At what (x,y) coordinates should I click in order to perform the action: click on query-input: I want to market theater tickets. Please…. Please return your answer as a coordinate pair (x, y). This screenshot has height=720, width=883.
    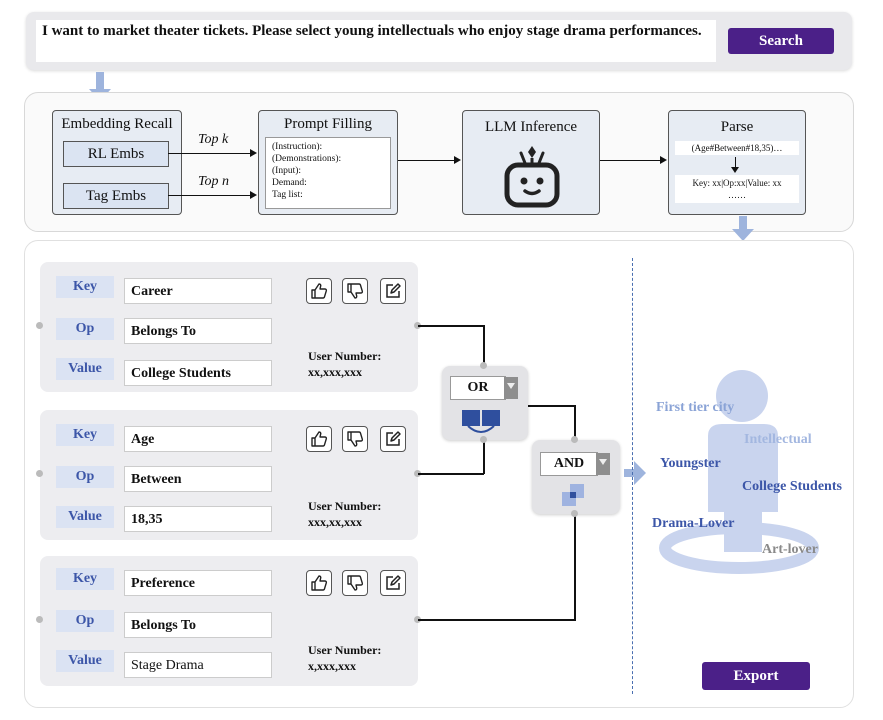
    Looking at the image, I should click on (376, 41).